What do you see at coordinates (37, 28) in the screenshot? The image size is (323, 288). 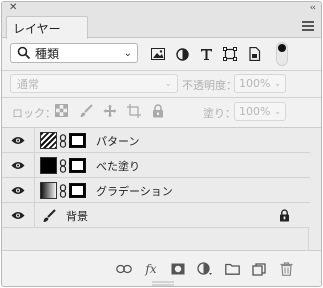 I see `tab-label: レイヤー` at bounding box center [37, 28].